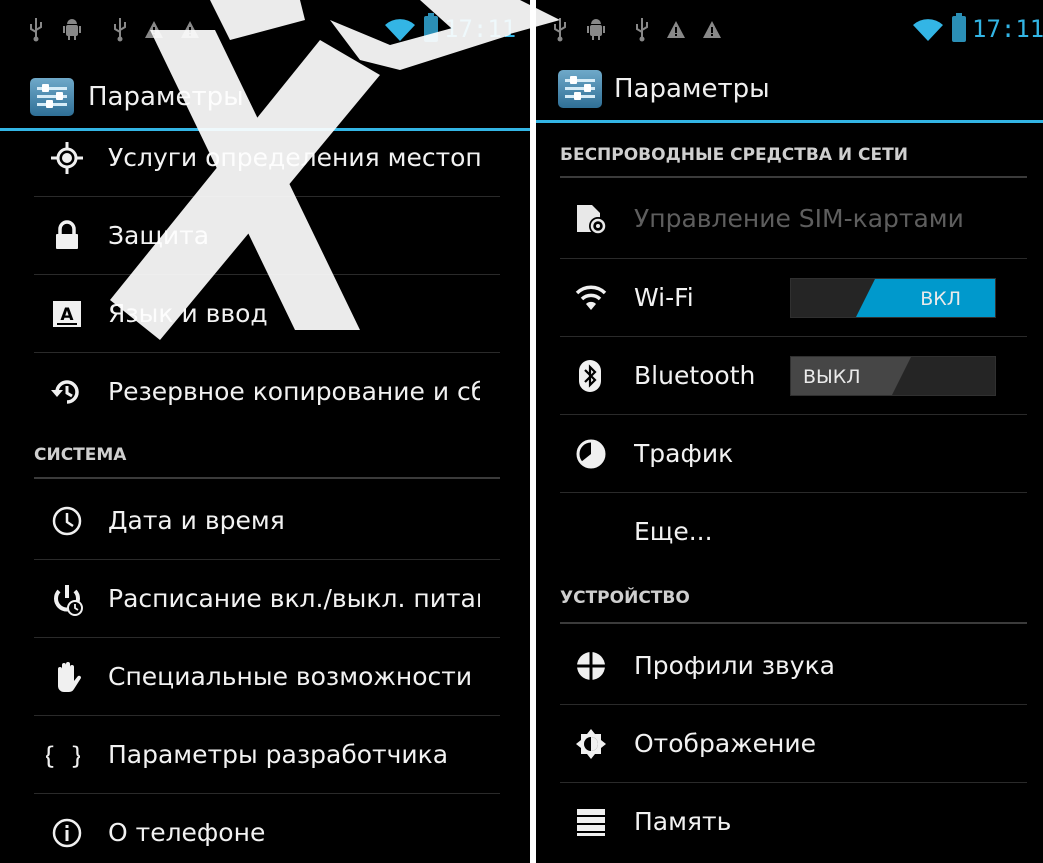 This screenshot has height=863, width=1043. What do you see at coordinates (735, 665) in the screenshot?
I see `settings-item-label: Профили звука` at bounding box center [735, 665].